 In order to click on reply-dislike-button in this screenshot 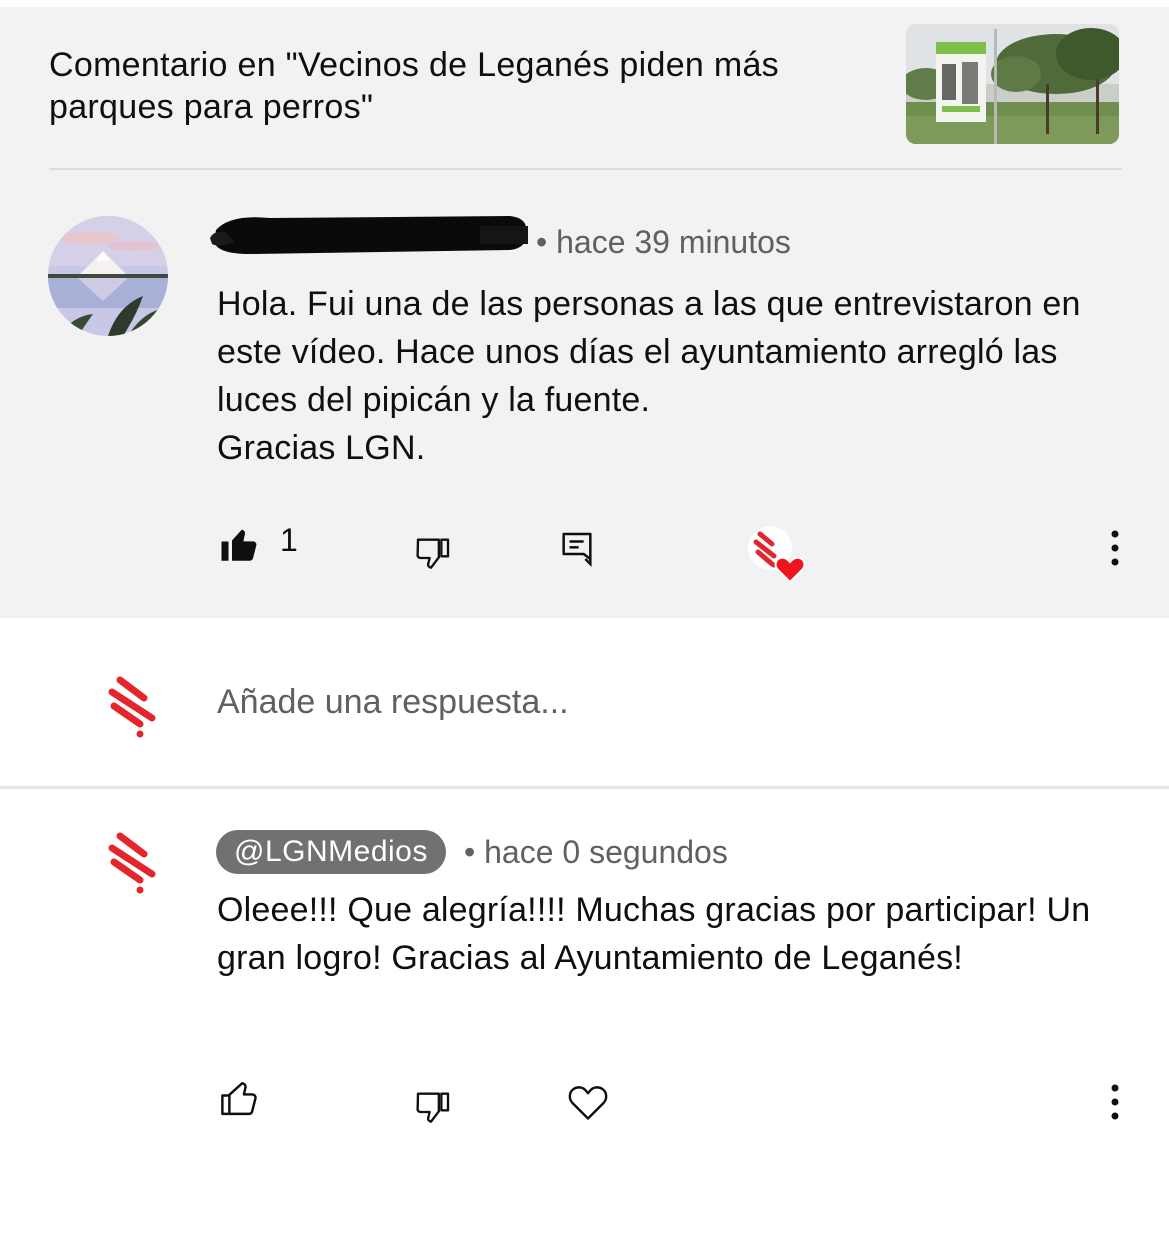, I will do `click(433, 1107)`.